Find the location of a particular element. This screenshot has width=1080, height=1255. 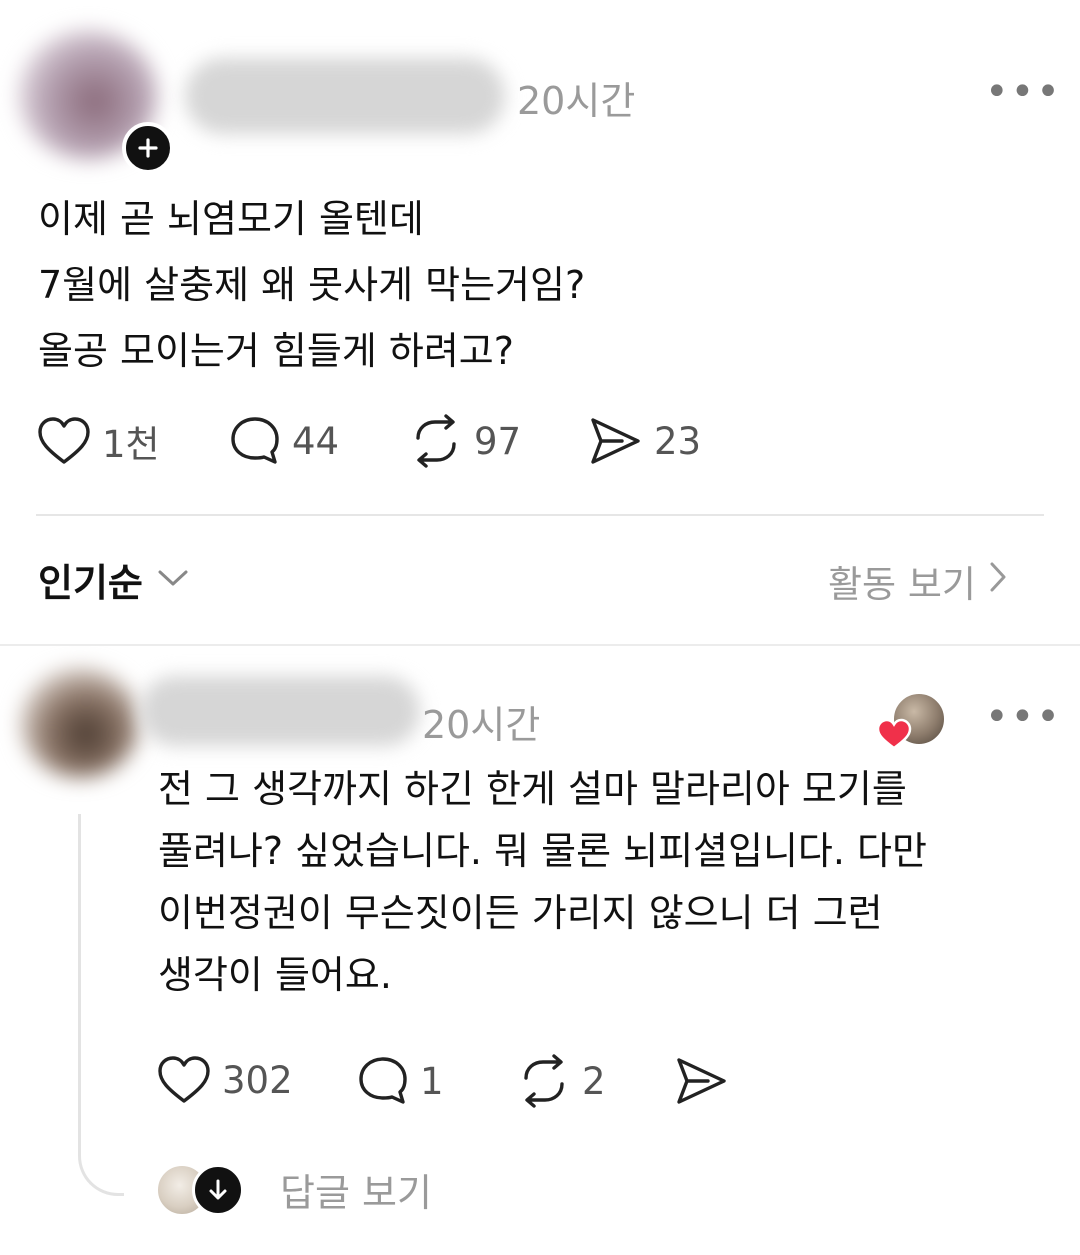

comment-button: 44 is located at coordinates (283, 441).